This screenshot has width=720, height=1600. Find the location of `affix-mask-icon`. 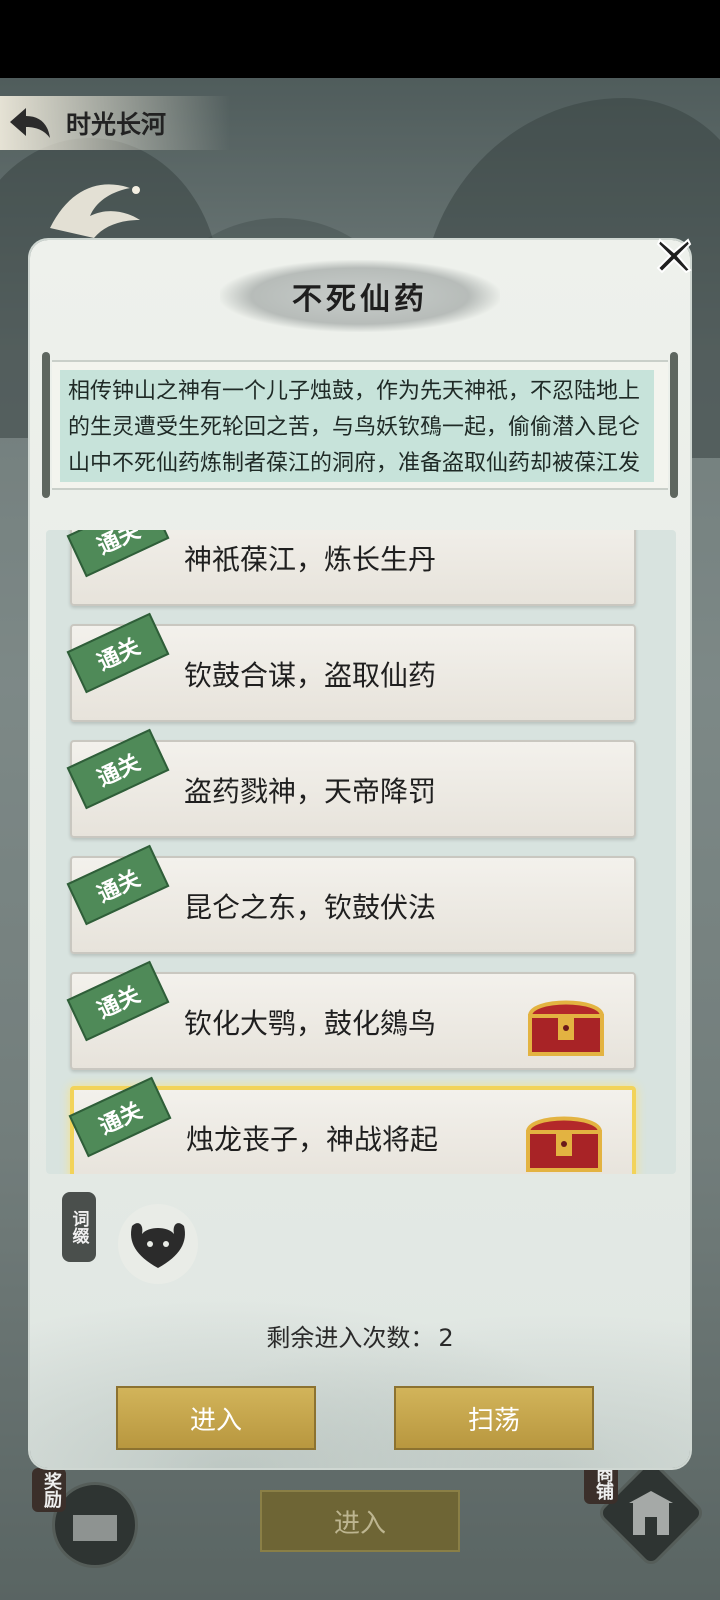

affix-mask-icon is located at coordinates (158, 1244).